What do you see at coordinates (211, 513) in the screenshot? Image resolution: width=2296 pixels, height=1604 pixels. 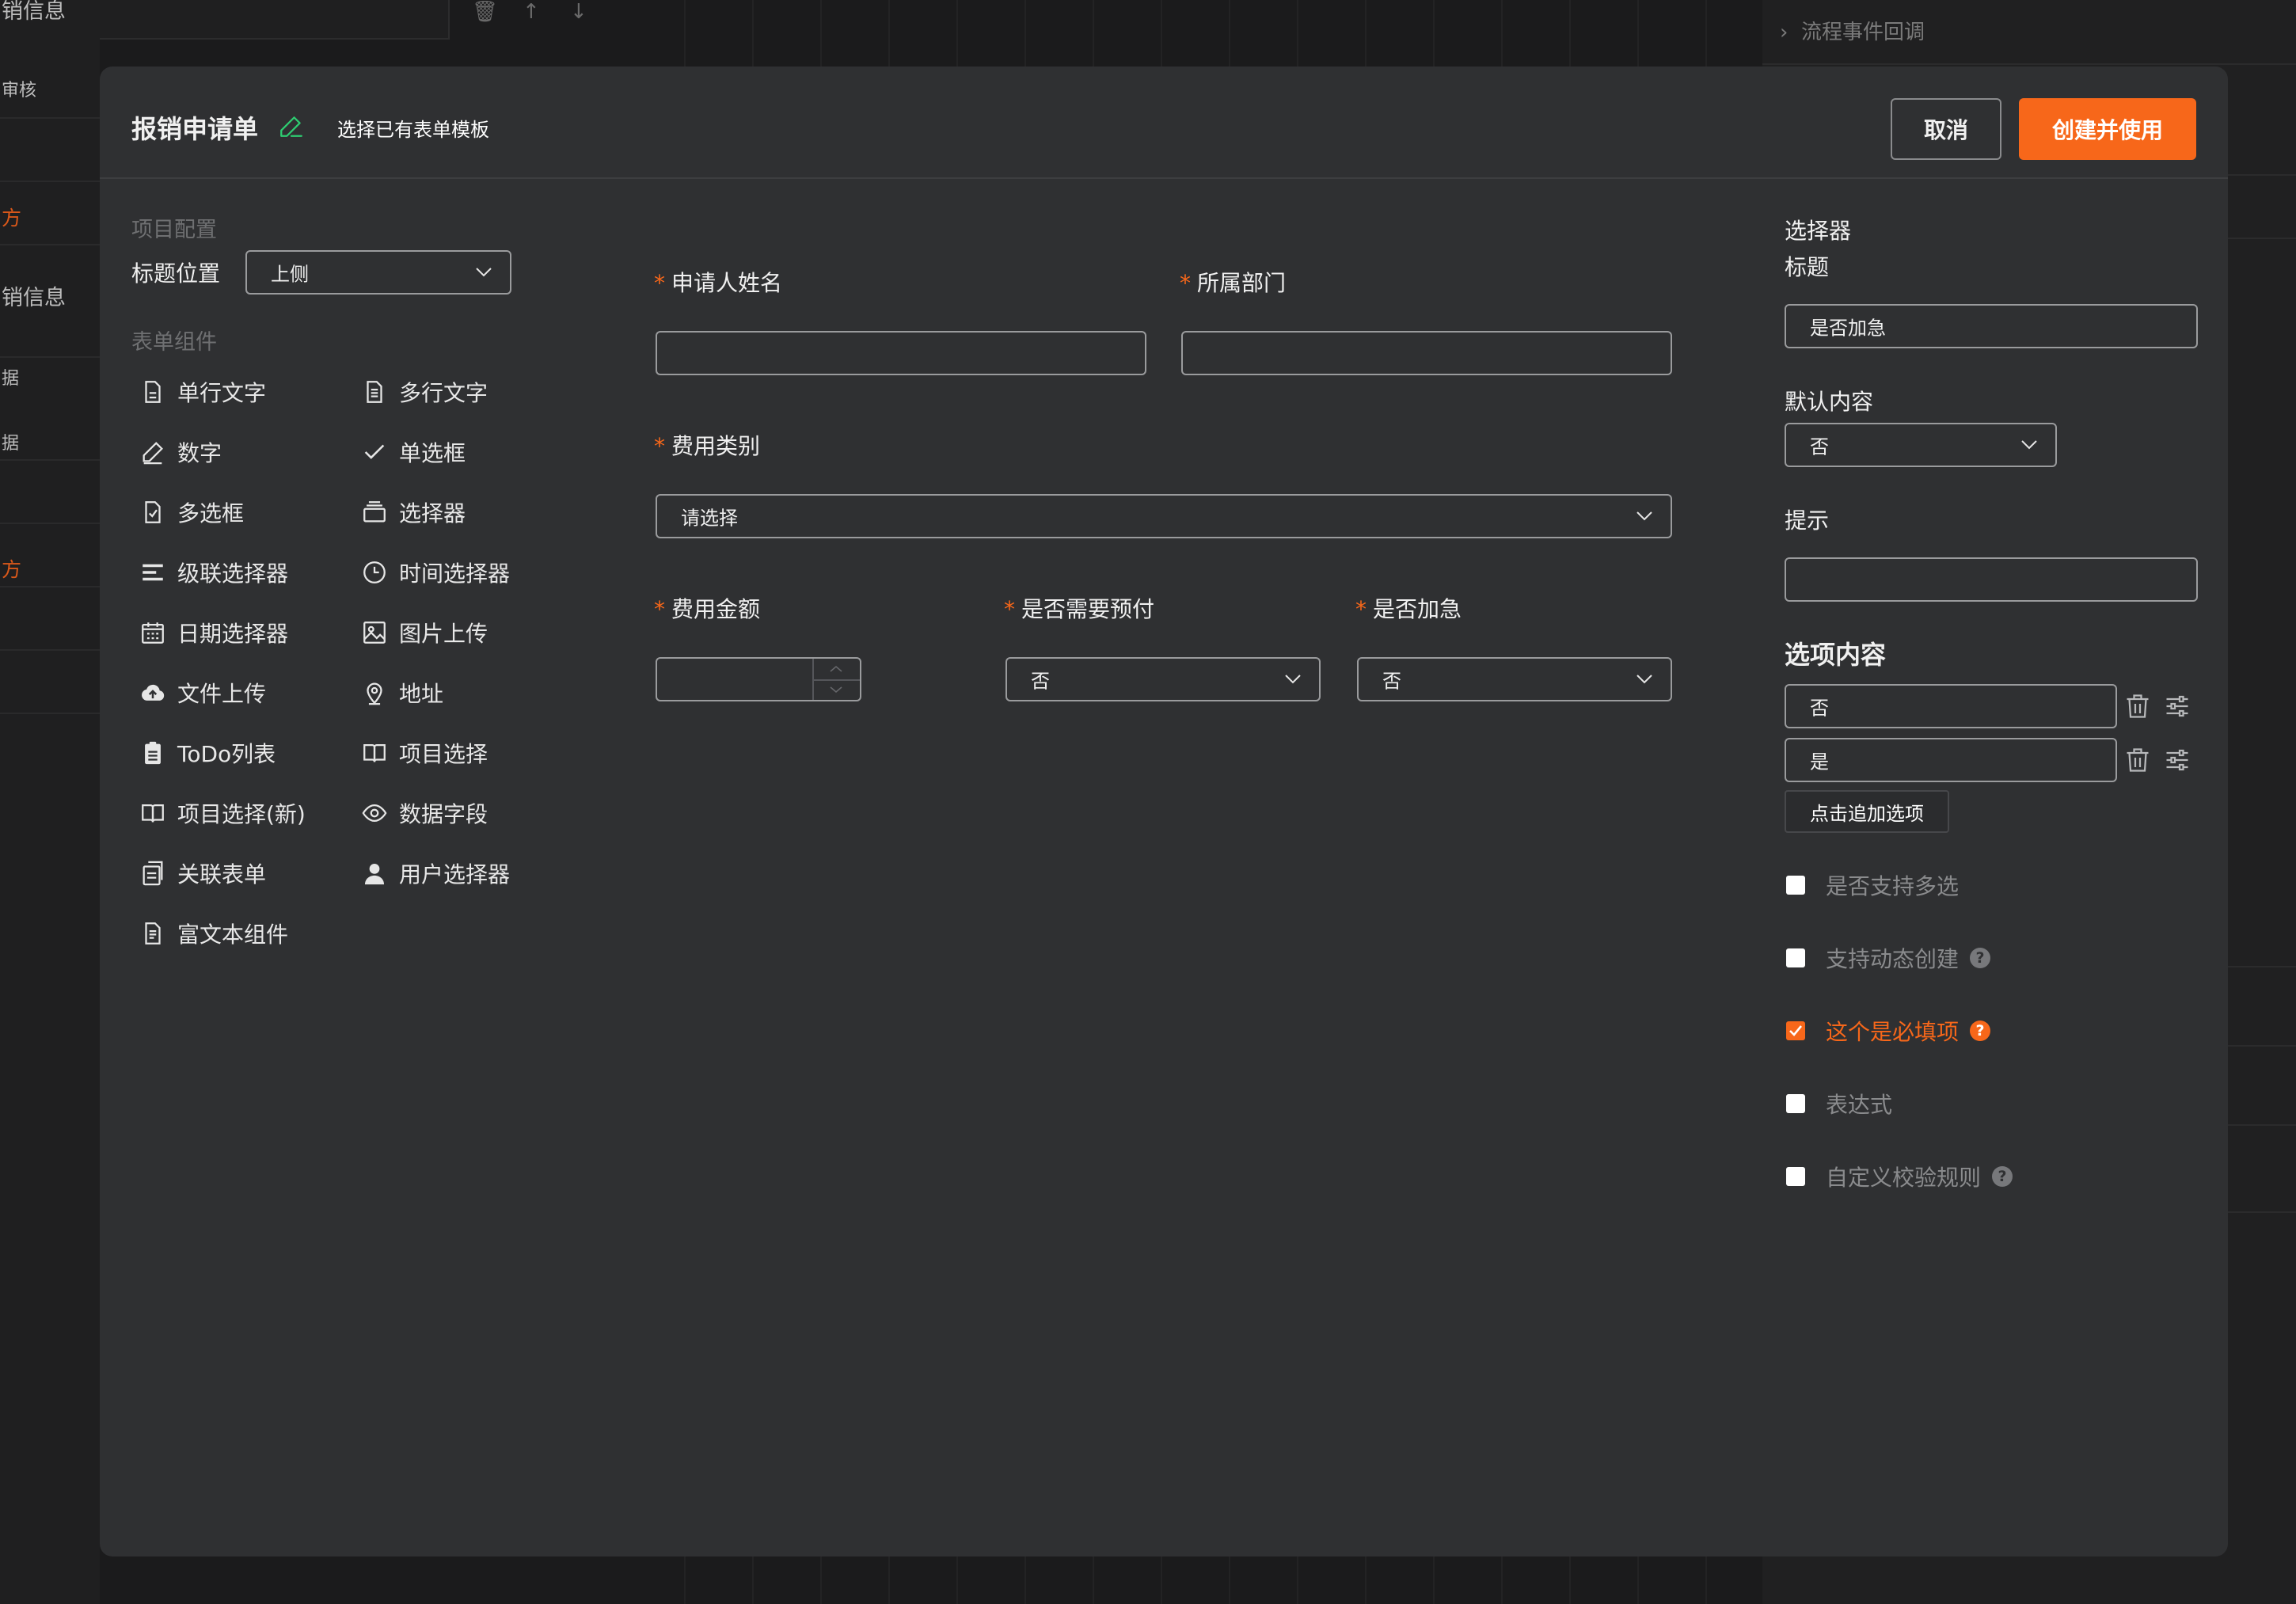 I see `component-label: 多选框` at bounding box center [211, 513].